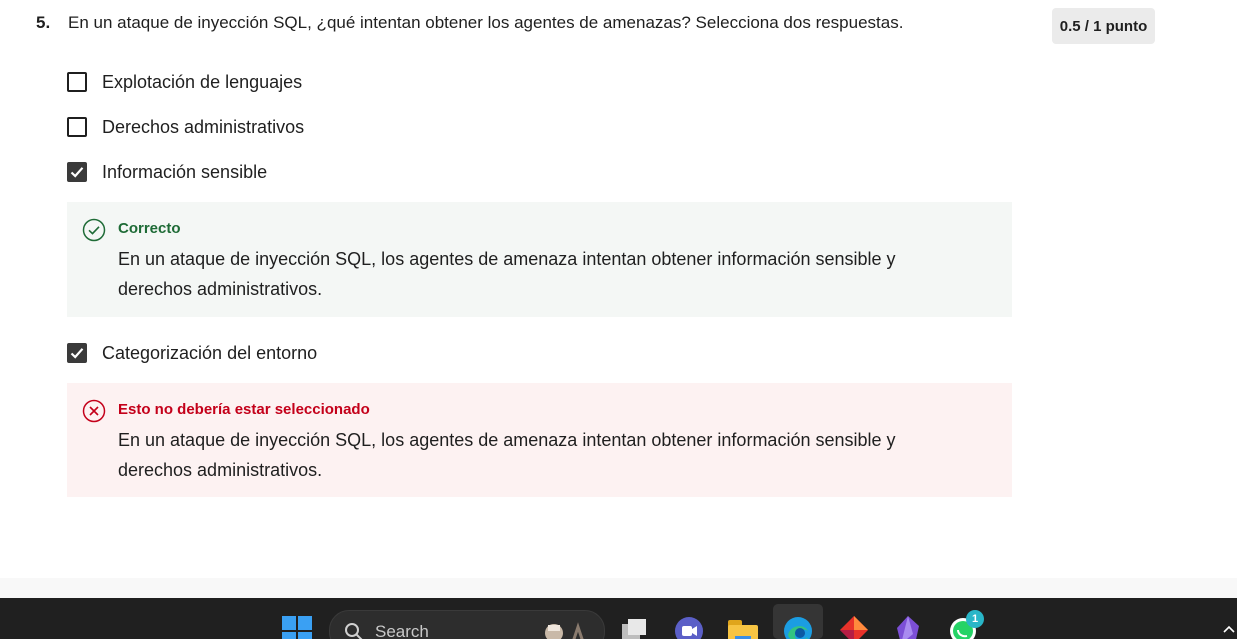  What do you see at coordinates (854, 626) in the screenshot?
I see `diamond-app-icon` at bounding box center [854, 626].